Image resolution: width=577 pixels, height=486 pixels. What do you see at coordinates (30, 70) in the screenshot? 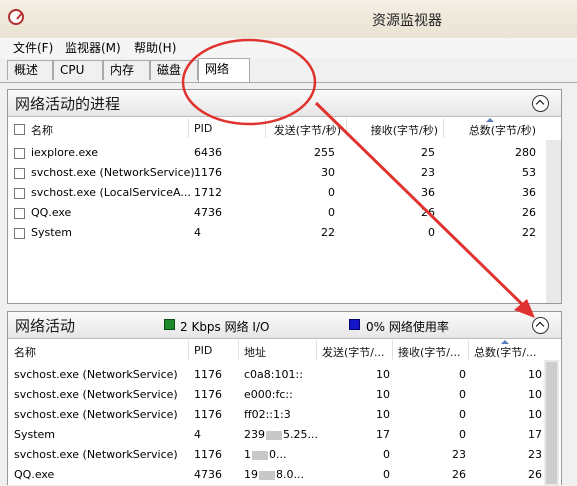
I see `tab-overview: 概述` at bounding box center [30, 70].